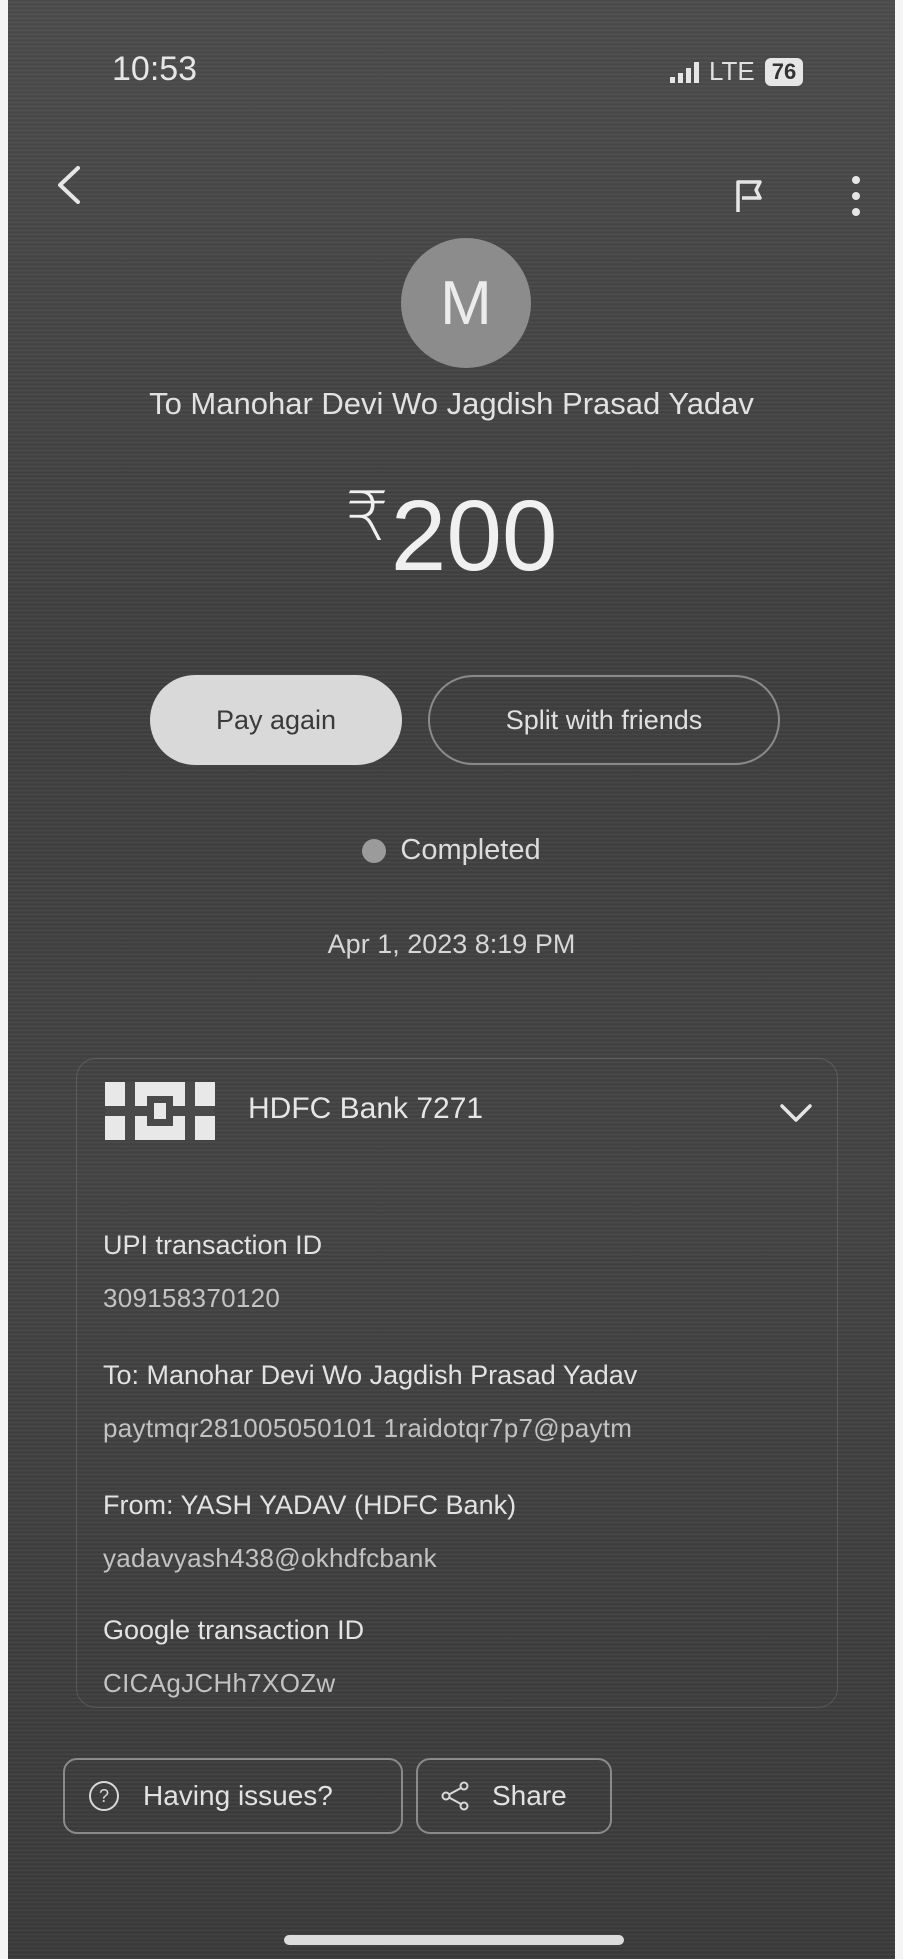 The width and height of the screenshot is (903, 1959). I want to click on status-text: Completed, so click(470, 850).